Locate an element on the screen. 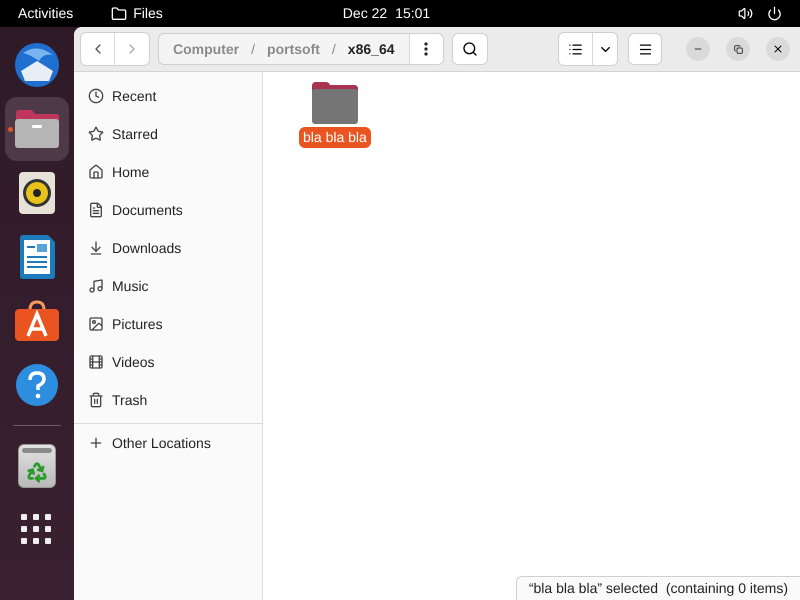  sidebar-item: Other Locations is located at coordinates (168, 443).